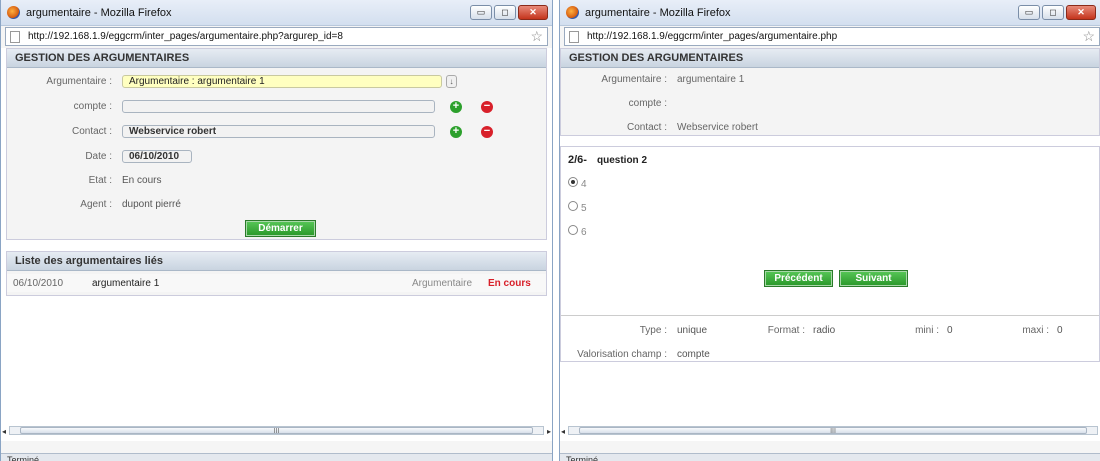 The width and height of the screenshot is (1100, 461). Describe the element at coordinates (487, 107) in the screenshot. I see `remove-compte-icon: −` at that location.